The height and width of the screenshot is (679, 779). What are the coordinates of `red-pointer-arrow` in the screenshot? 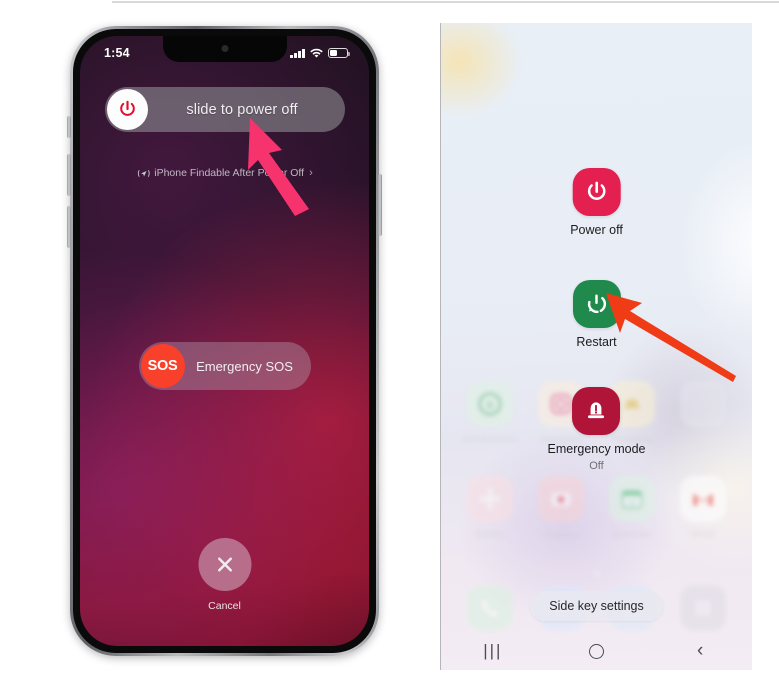 It's located at (671, 337).